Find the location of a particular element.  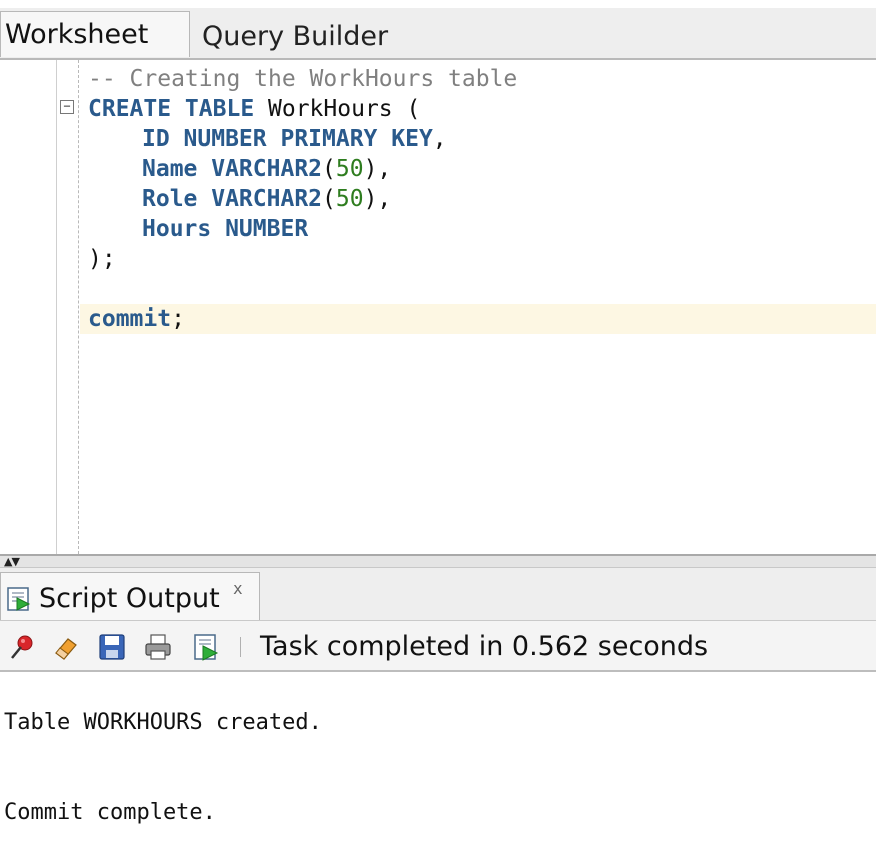

fold-guide is located at coordinates (78, 307).